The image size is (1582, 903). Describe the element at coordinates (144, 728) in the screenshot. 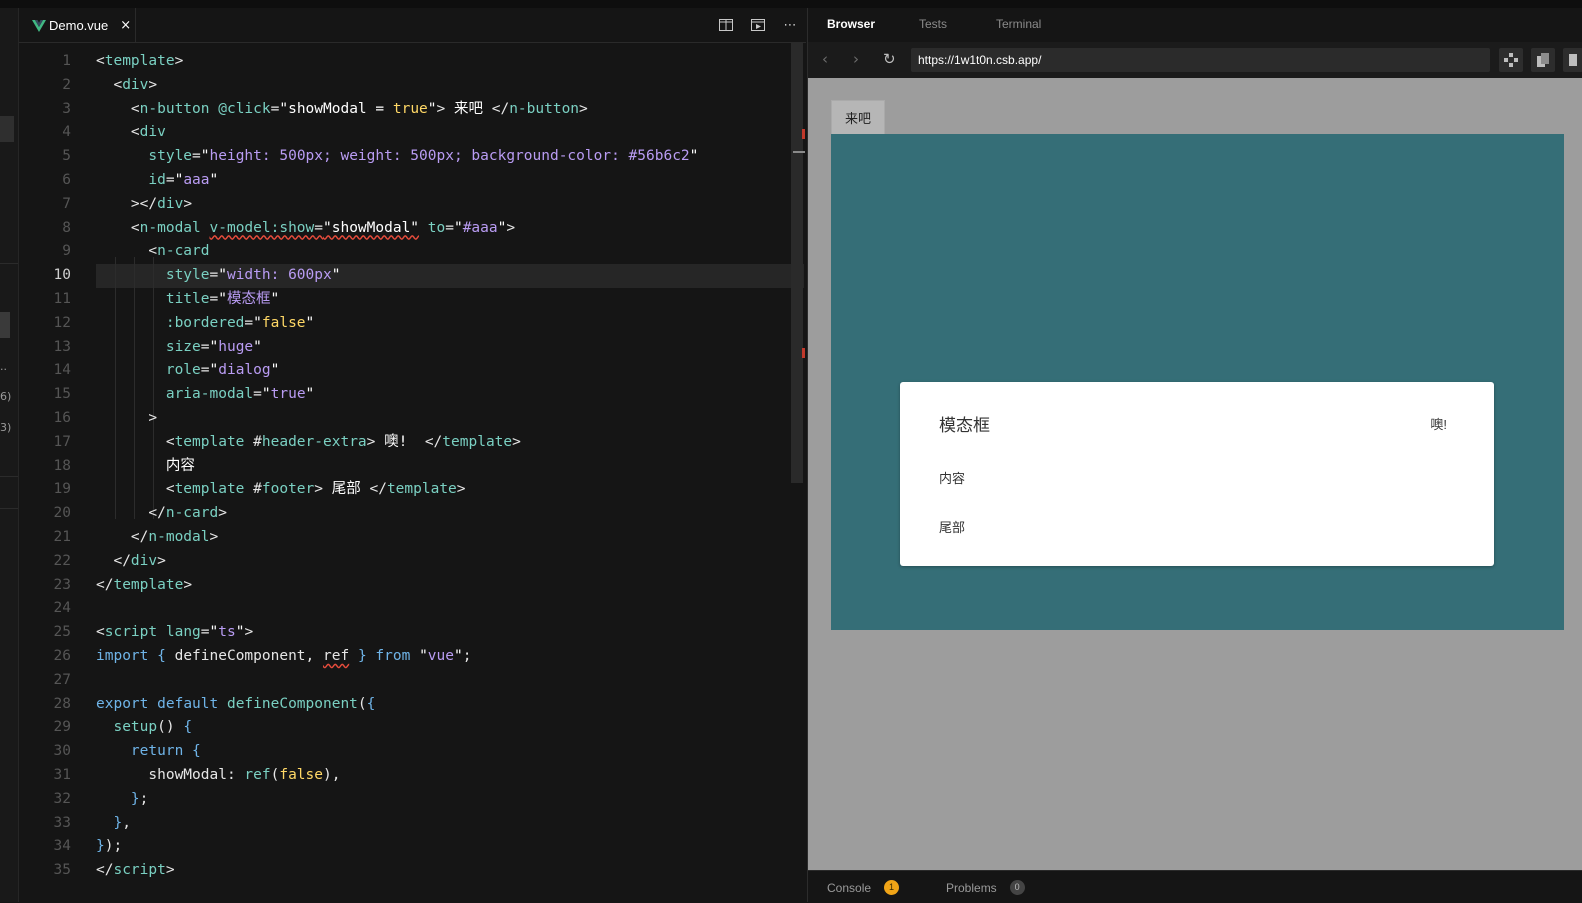

I see `code-line: setup() {` at that location.